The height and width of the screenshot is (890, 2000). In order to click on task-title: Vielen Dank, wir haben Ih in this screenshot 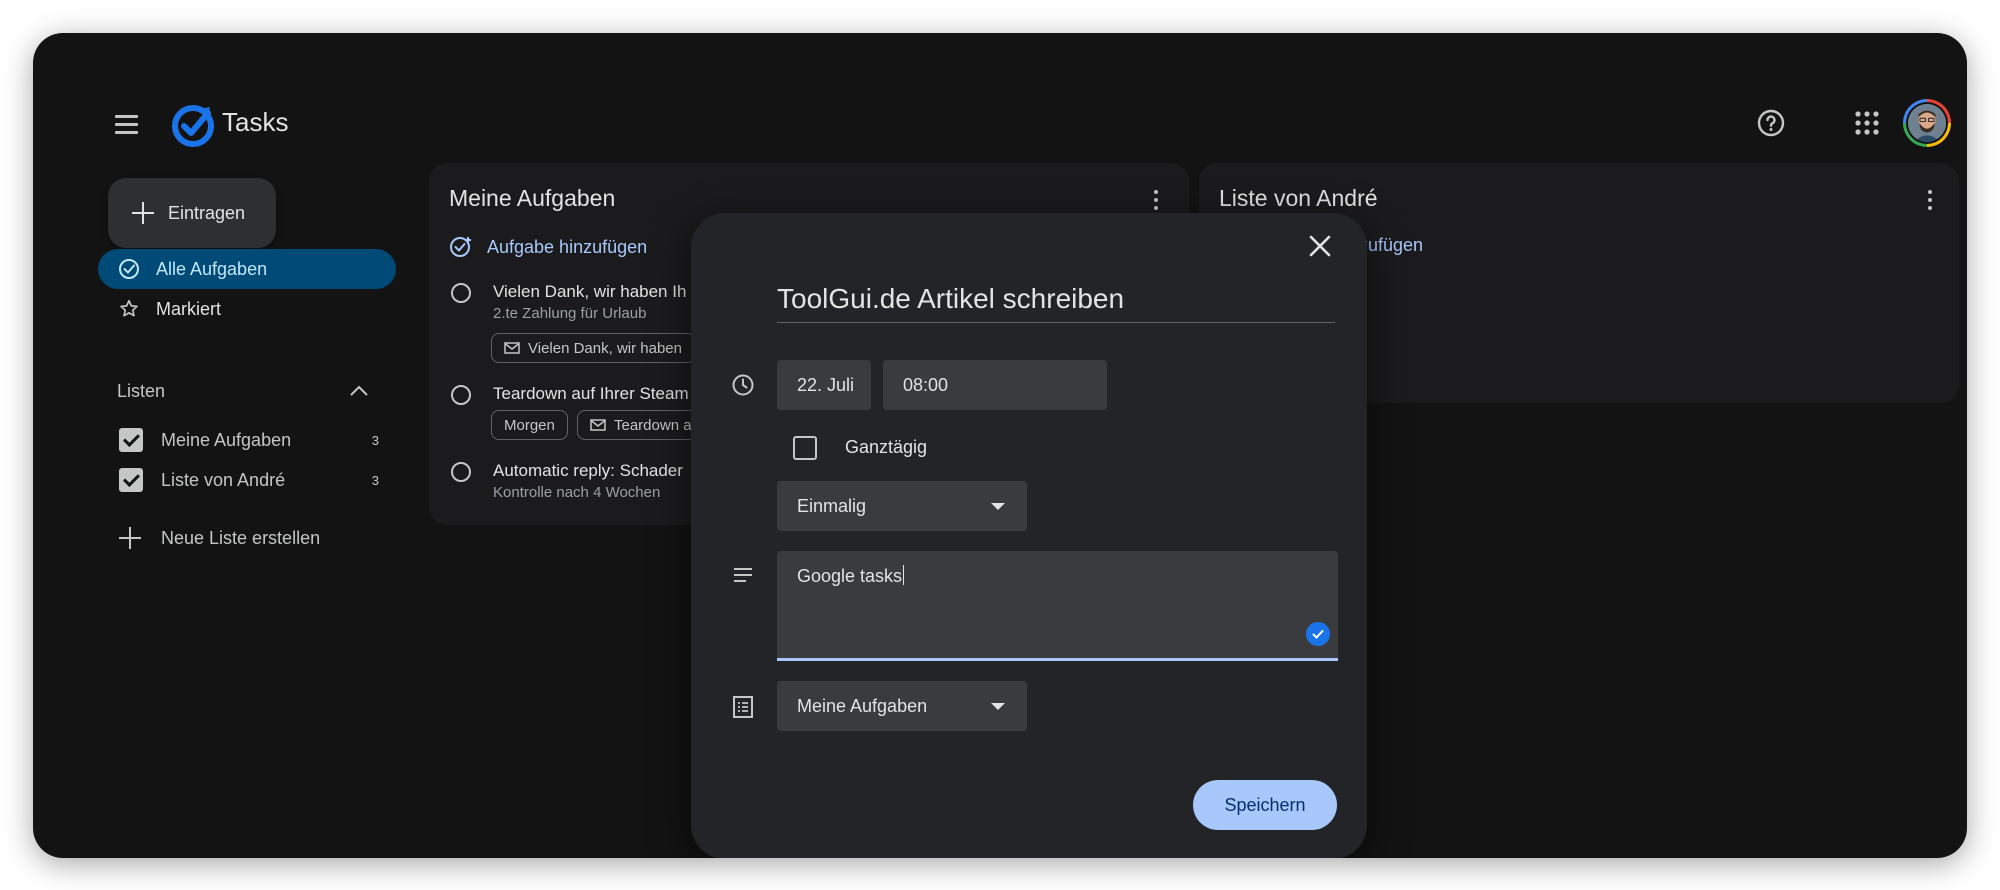, I will do `click(589, 292)`.